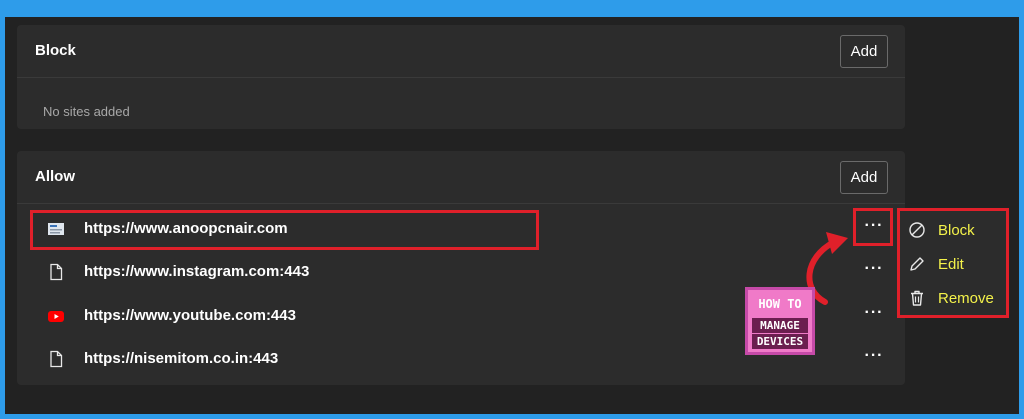  What do you see at coordinates (197, 271) in the screenshot?
I see `site-url: https://www.instagram.com:443` at bounding box center [197, 271].